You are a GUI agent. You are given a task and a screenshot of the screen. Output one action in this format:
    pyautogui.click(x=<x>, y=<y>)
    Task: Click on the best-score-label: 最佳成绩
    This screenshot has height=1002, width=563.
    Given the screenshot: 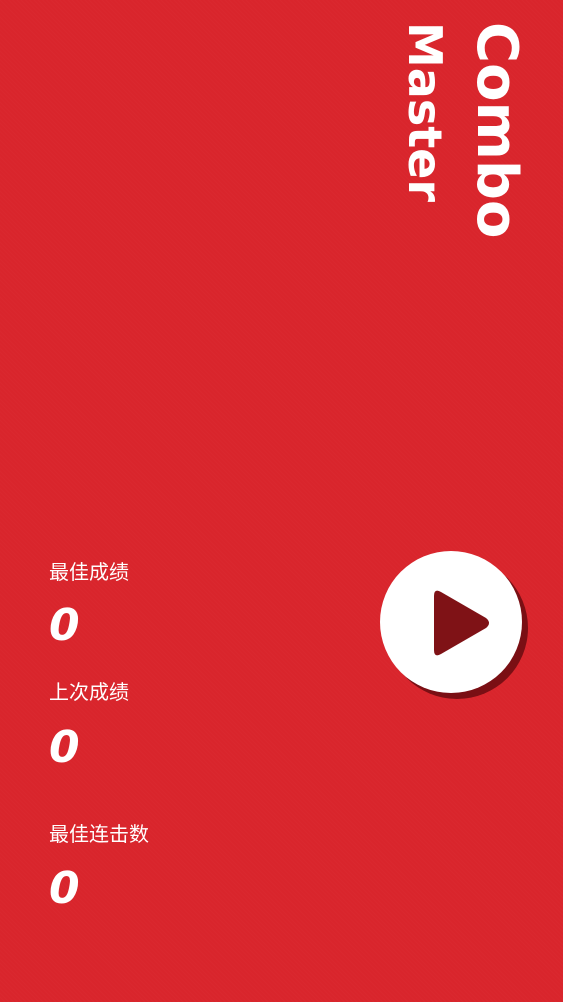 What is the action you would take?
    pyautogui.click(x=89, y=572)
    